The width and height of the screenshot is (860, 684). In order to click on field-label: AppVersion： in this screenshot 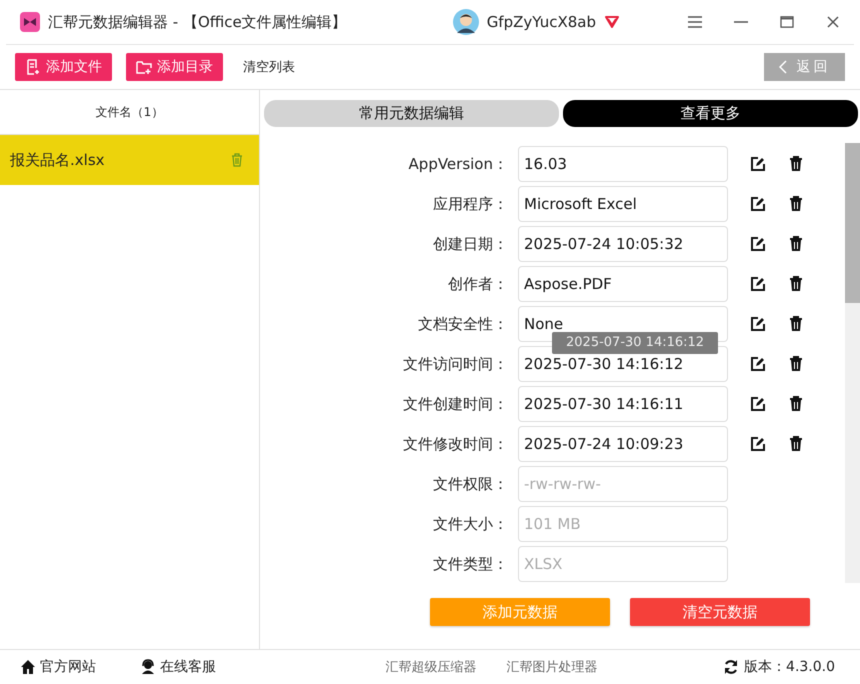, I will do `click(458, 164)`.